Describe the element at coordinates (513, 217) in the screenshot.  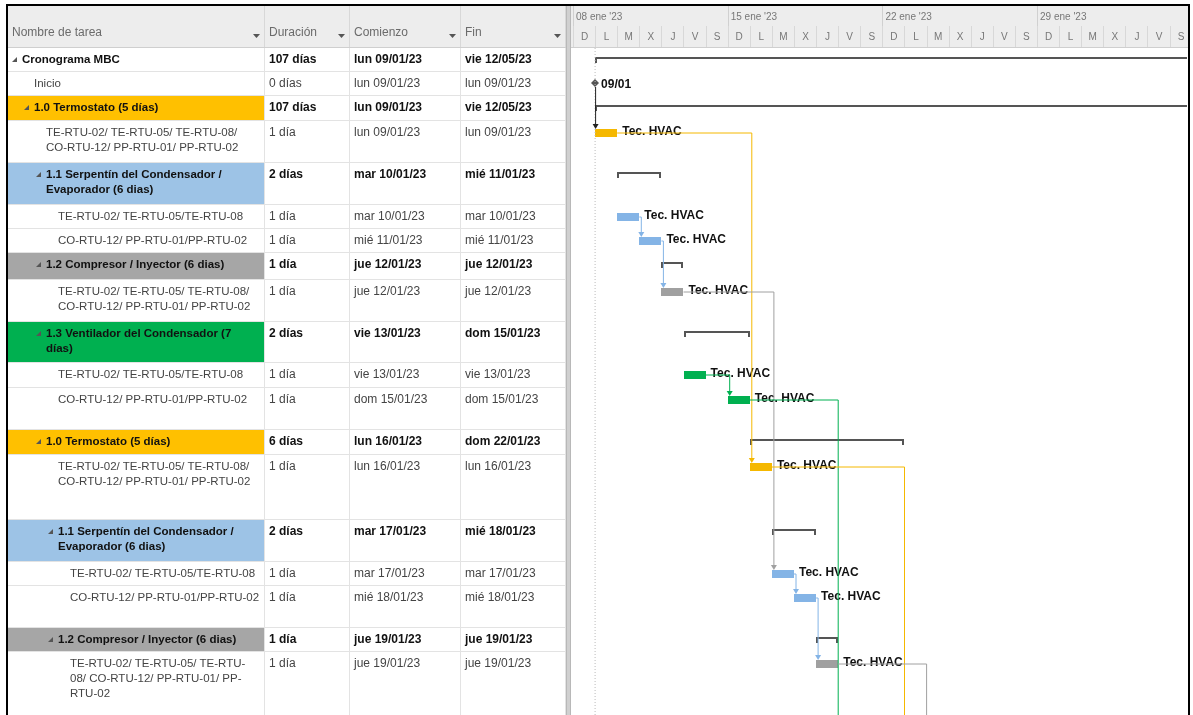
I see `table-cell: mar 10/01/23` at that location.